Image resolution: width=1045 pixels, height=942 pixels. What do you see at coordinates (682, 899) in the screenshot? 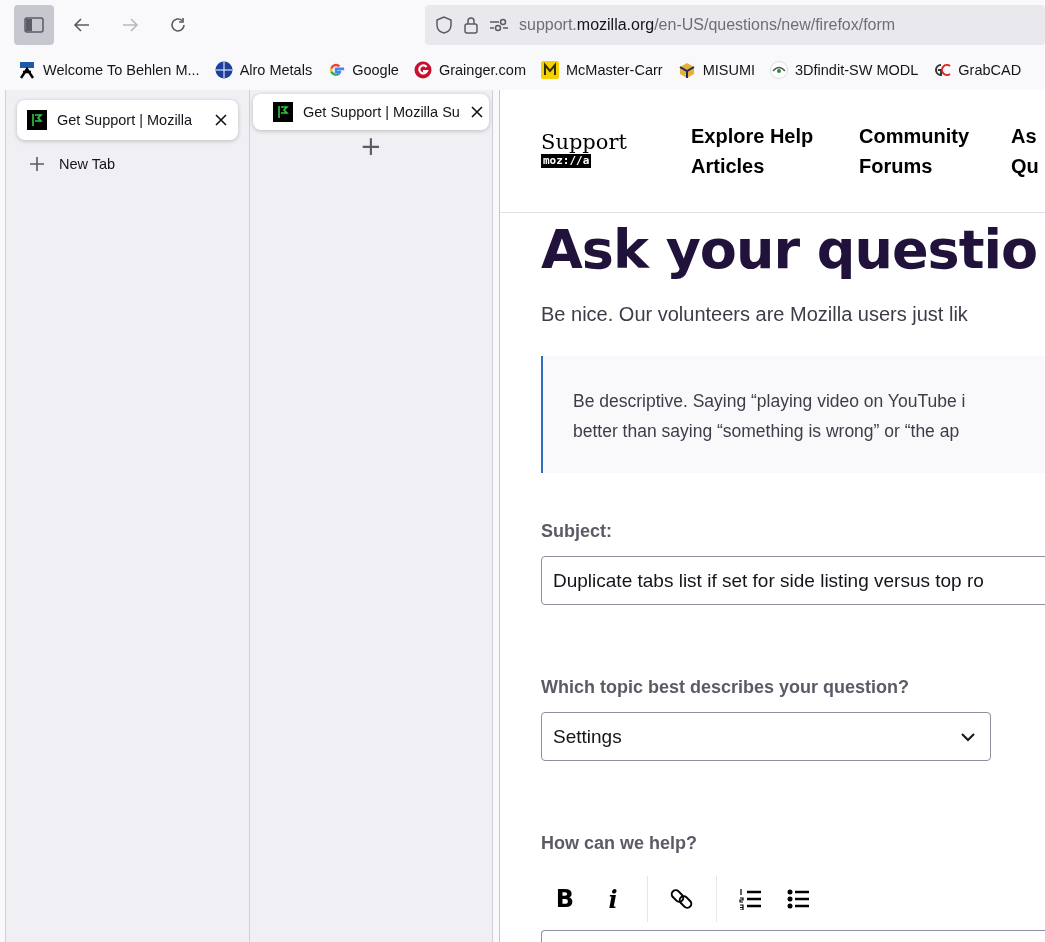
I see `link-icon` at bounding box center [682, 899].